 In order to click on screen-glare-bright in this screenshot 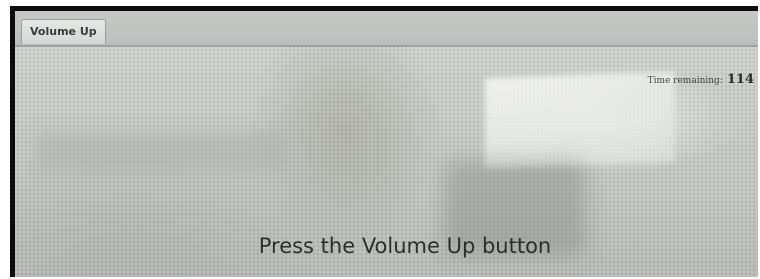, I will do `click(580, 120)`.